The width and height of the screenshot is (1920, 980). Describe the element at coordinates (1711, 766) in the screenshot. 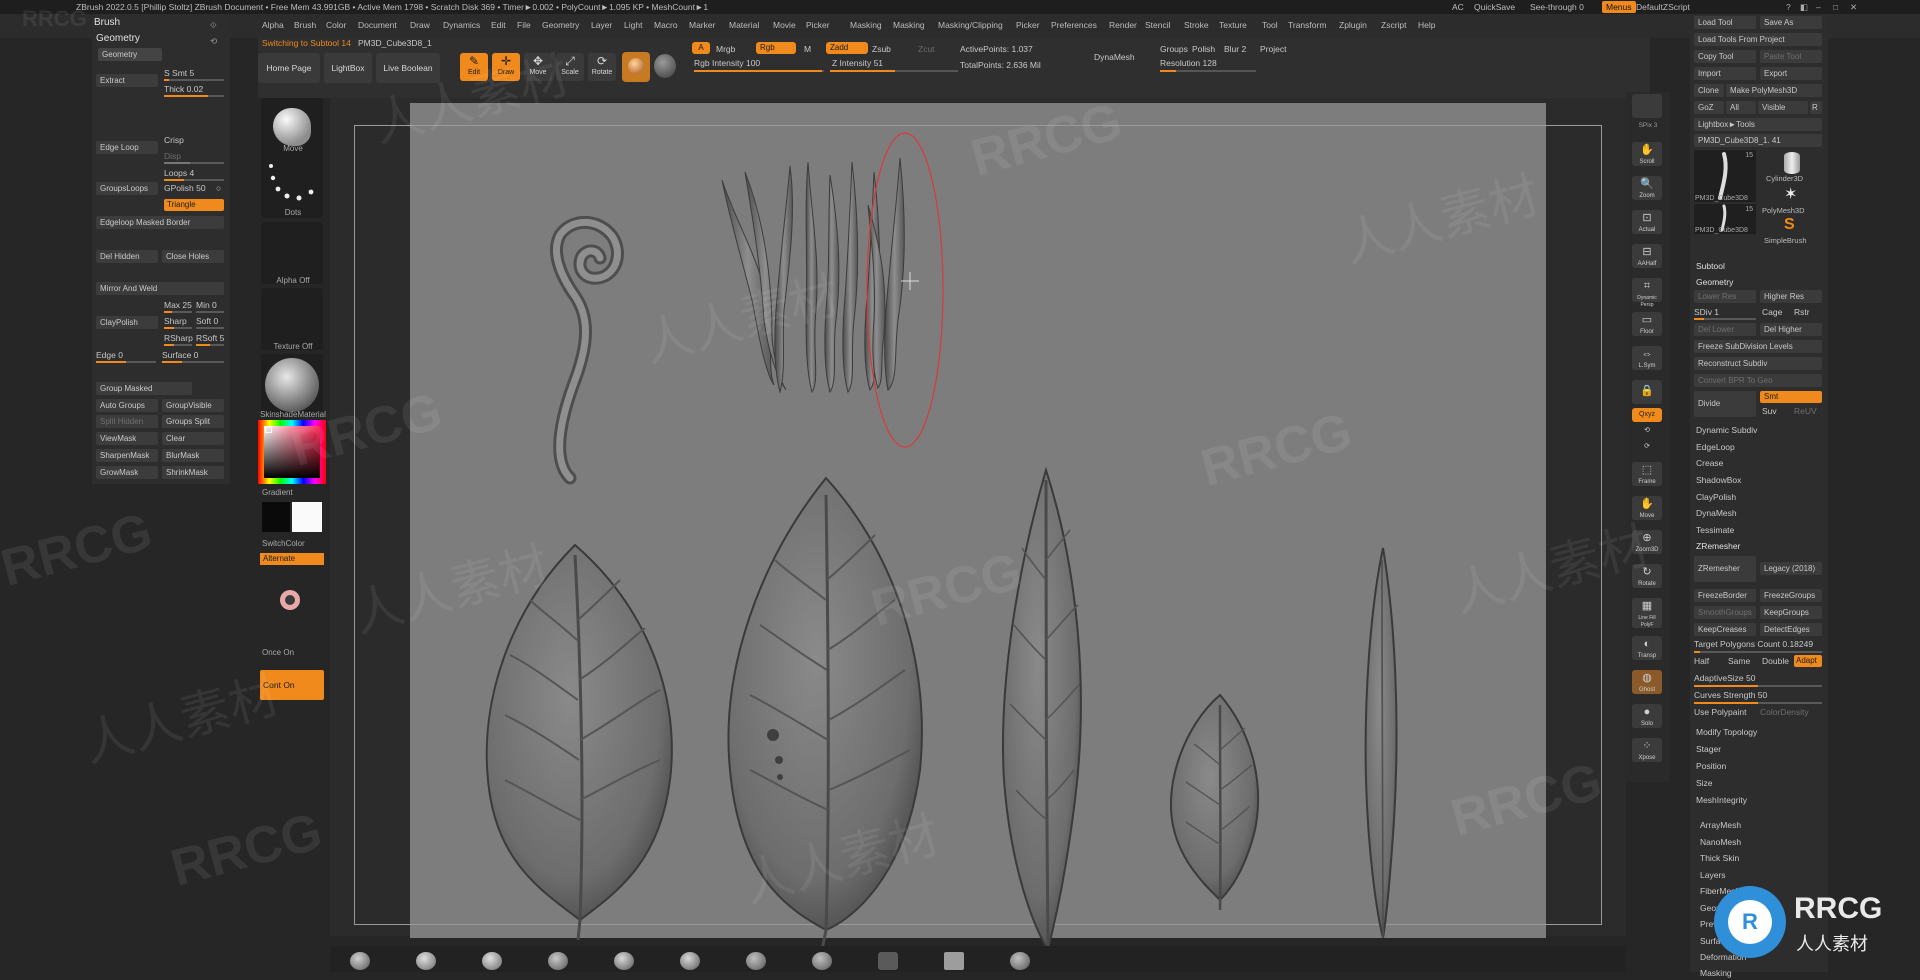

I see `position-section: Position` at that location.